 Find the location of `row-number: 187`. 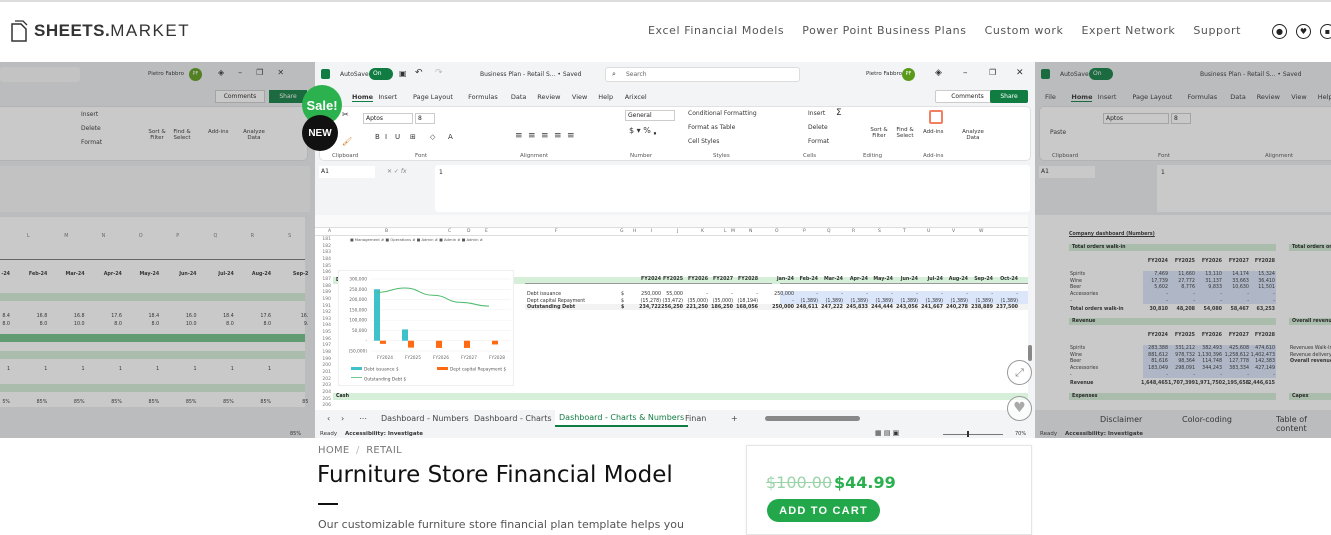

row-number: 187 is located at coordinates (323, 279).